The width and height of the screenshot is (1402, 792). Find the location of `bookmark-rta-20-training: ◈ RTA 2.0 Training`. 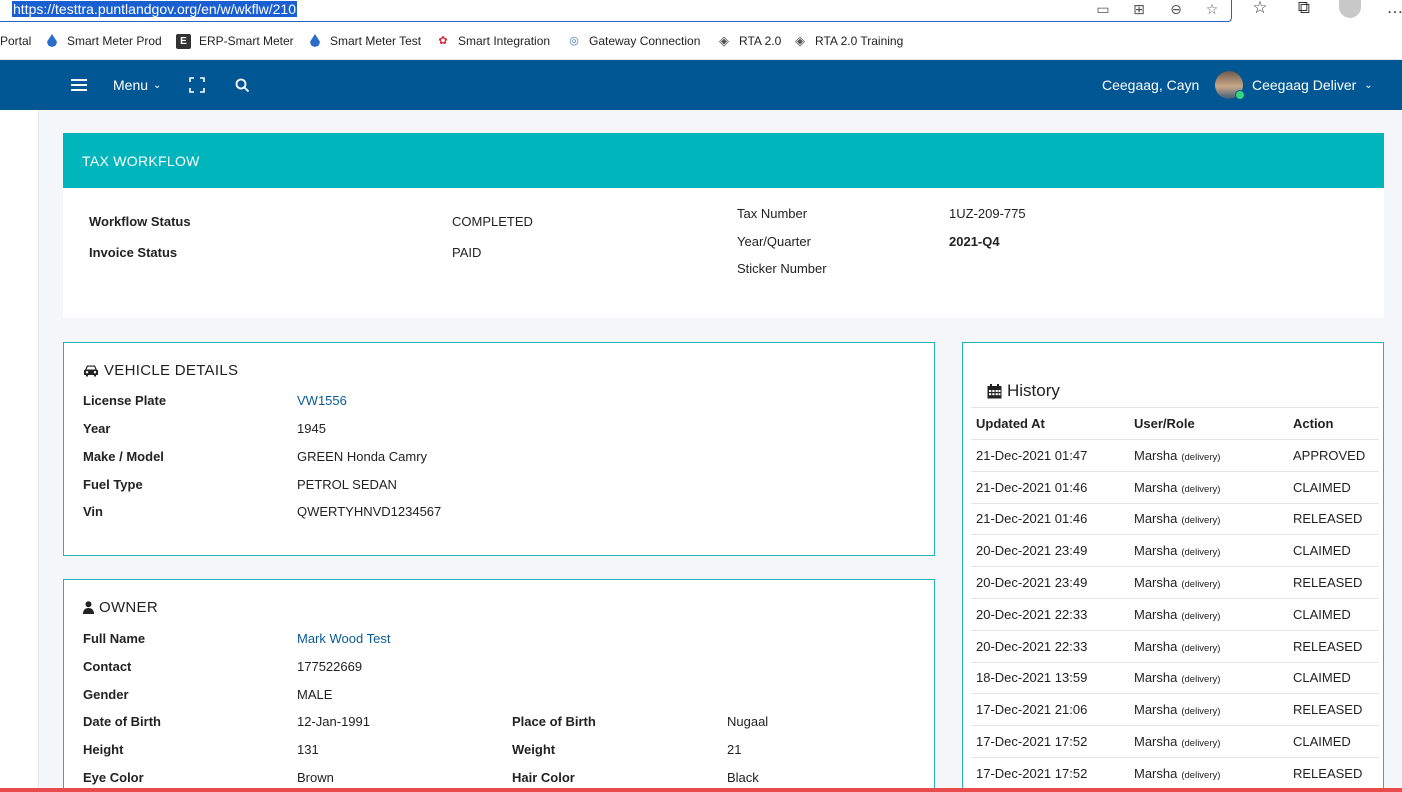

bookmark-rta-20-training: ◈ RTA 2.0 Training is located at coordinates (848, 41).